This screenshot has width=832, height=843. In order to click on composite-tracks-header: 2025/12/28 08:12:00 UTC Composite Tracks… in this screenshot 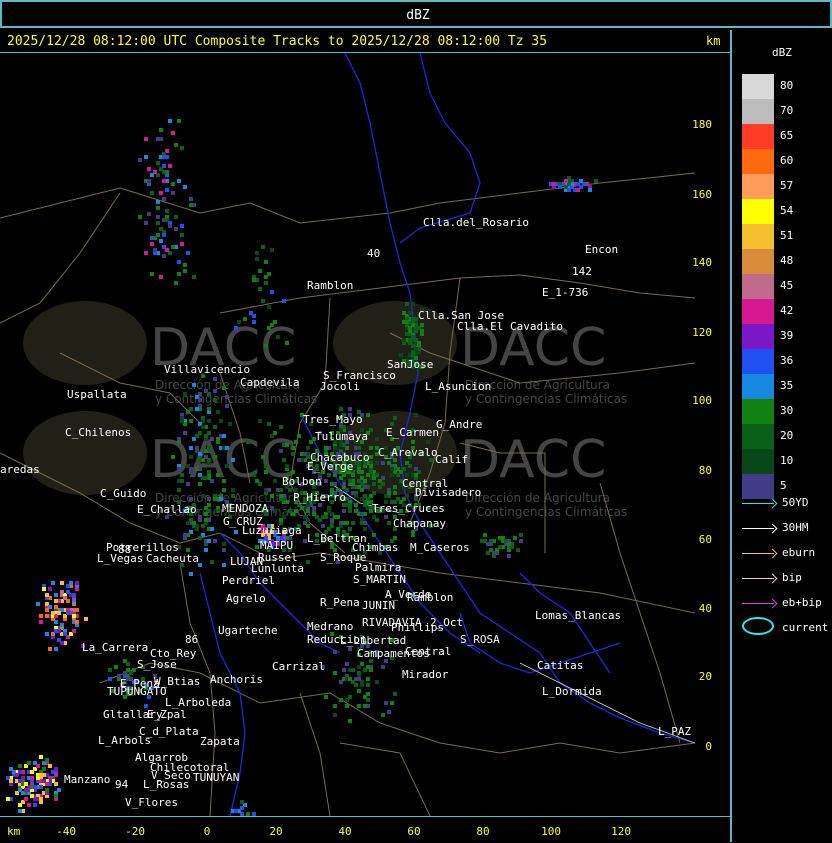, I will do `click(277, 41)`.